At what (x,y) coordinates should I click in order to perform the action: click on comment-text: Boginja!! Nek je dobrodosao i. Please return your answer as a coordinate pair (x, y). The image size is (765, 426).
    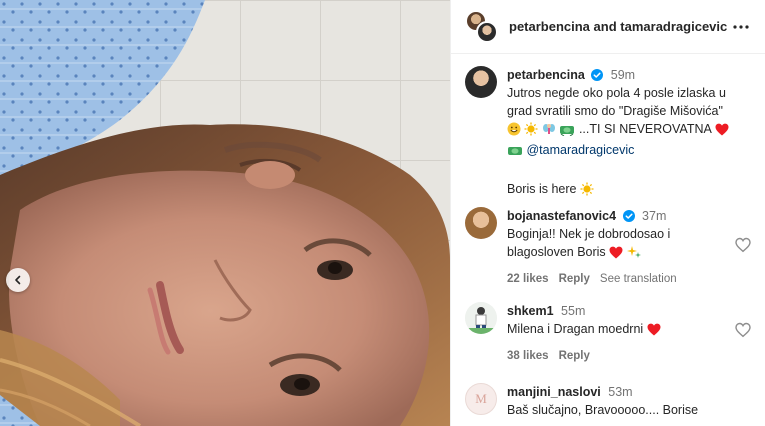
    Looking at the image, I should click on (589, 234).